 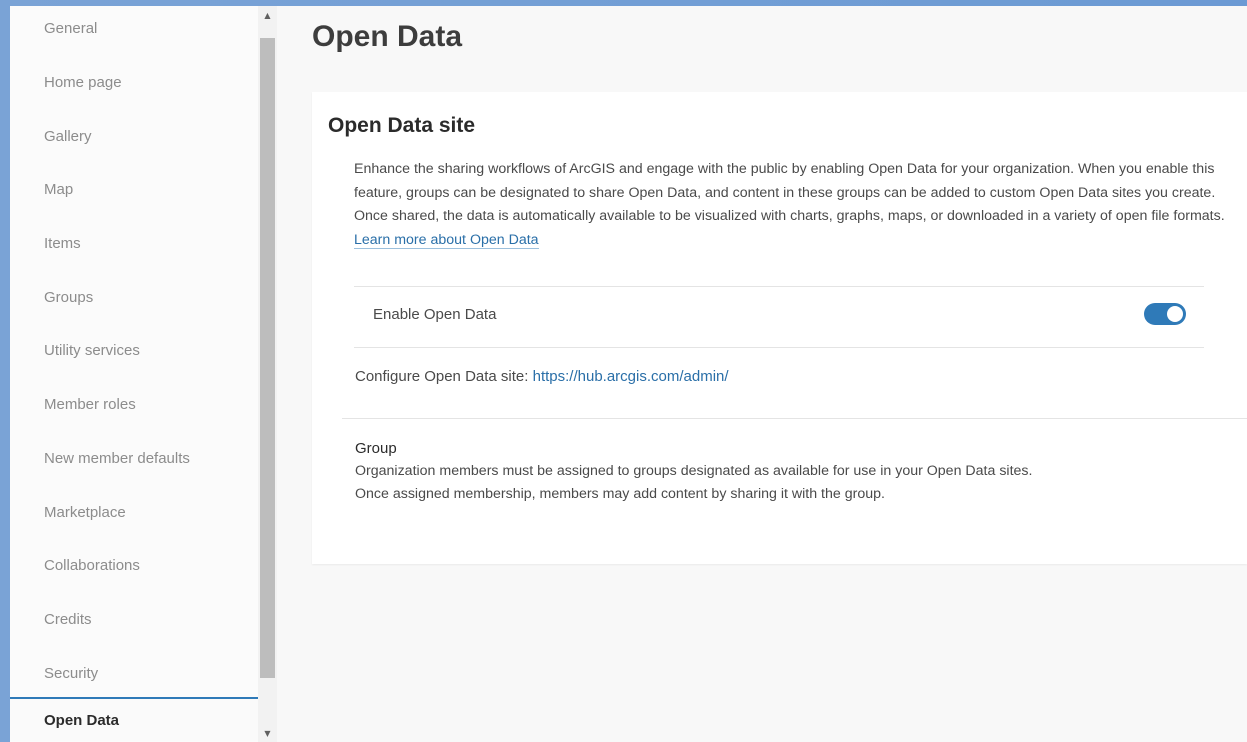 I want to click on sidebar-item-label: Open Data, so click(x=82, y=720).